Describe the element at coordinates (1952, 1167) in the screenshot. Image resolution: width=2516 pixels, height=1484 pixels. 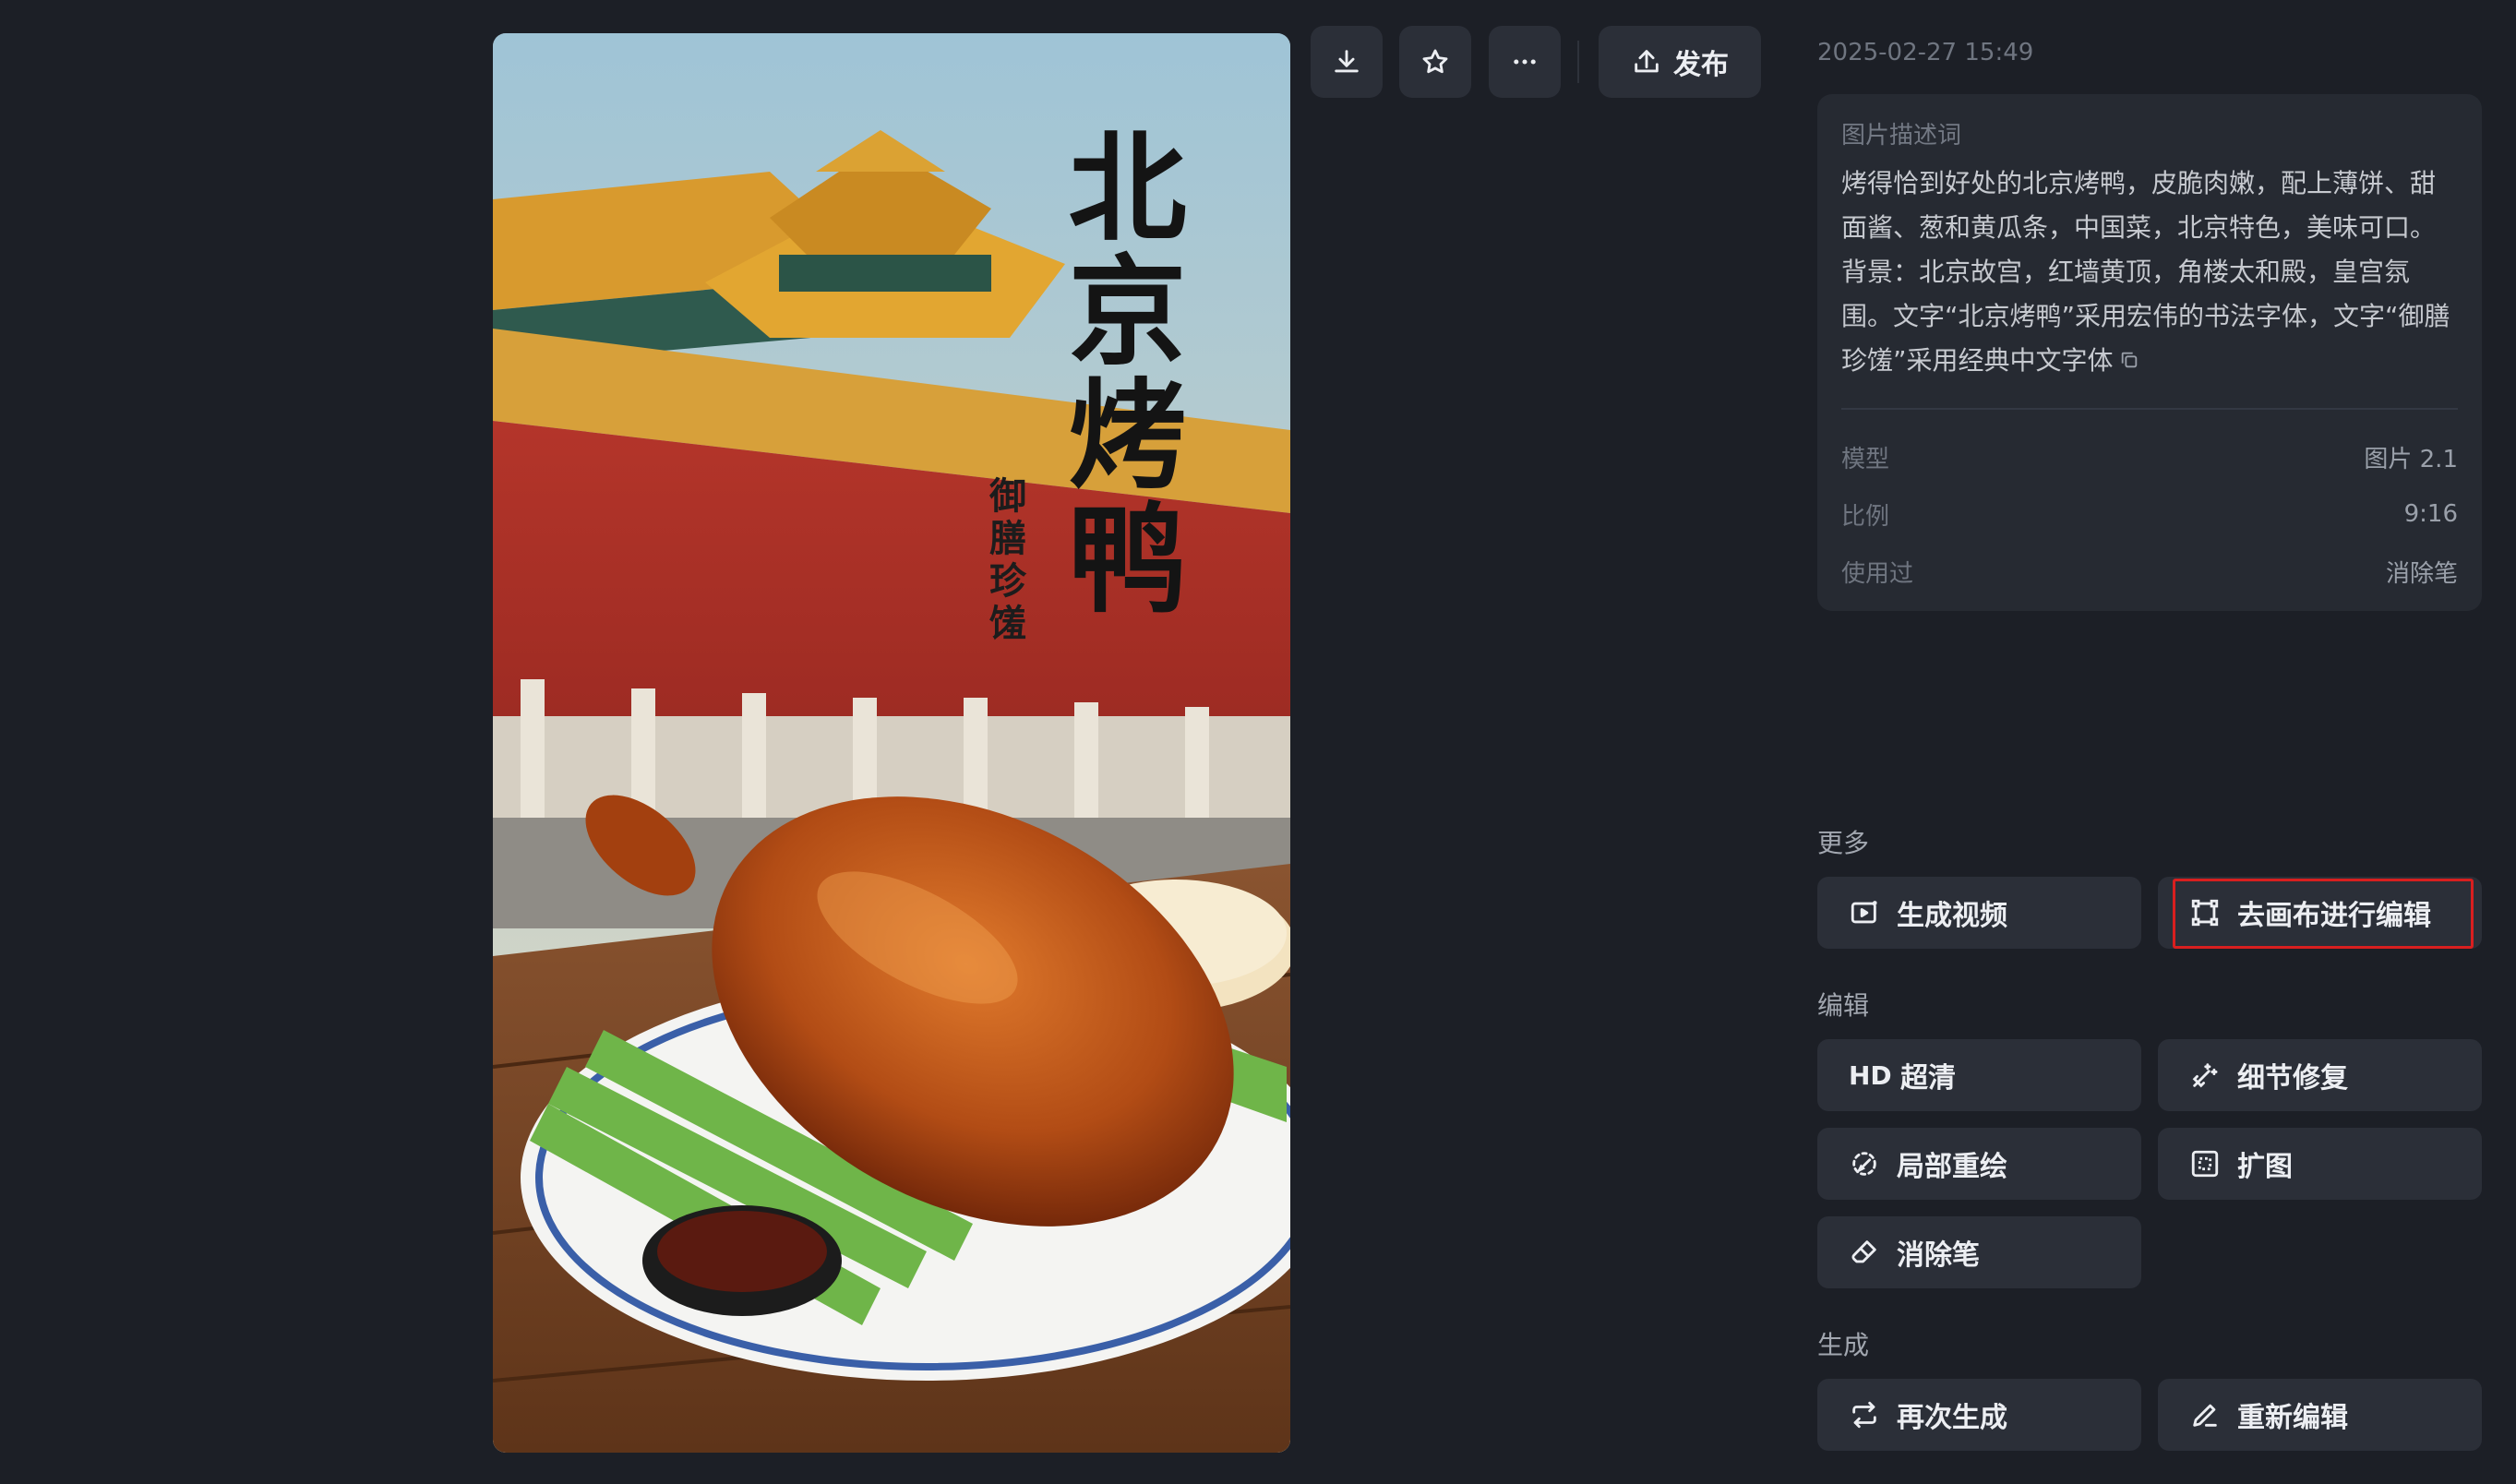
I see `partial-repaint-label: 局部重绘` at that location.